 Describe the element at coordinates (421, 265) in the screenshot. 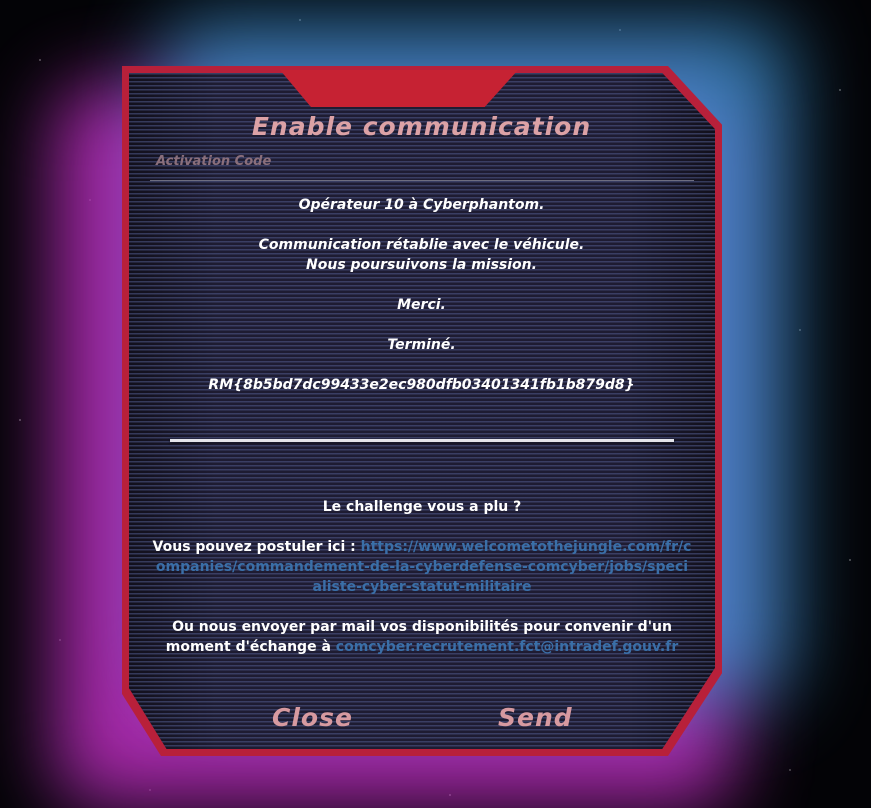

I see `message-mission-line: Nous poursuivons la mission.` at that location.